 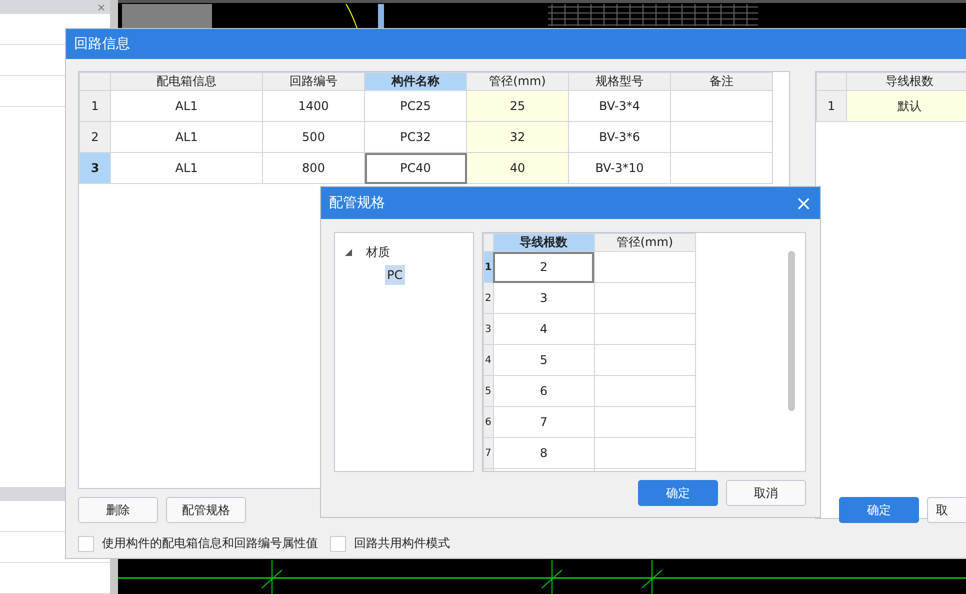 I want to click on checkbox-label: 使用构件的配电箱信息和回路编号属性值, so click(x=210, y=543).